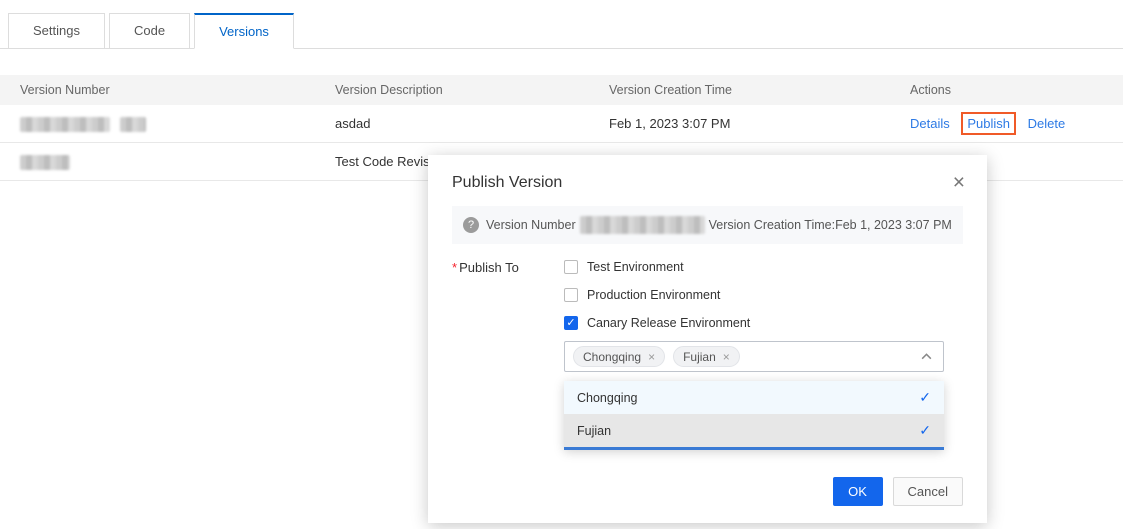 This screenshot has height=529, width=1123. What do you see at coordinates (930, 90) in the screenshot?
I see `col-actions: Actions` at bounding box center [930, 90].